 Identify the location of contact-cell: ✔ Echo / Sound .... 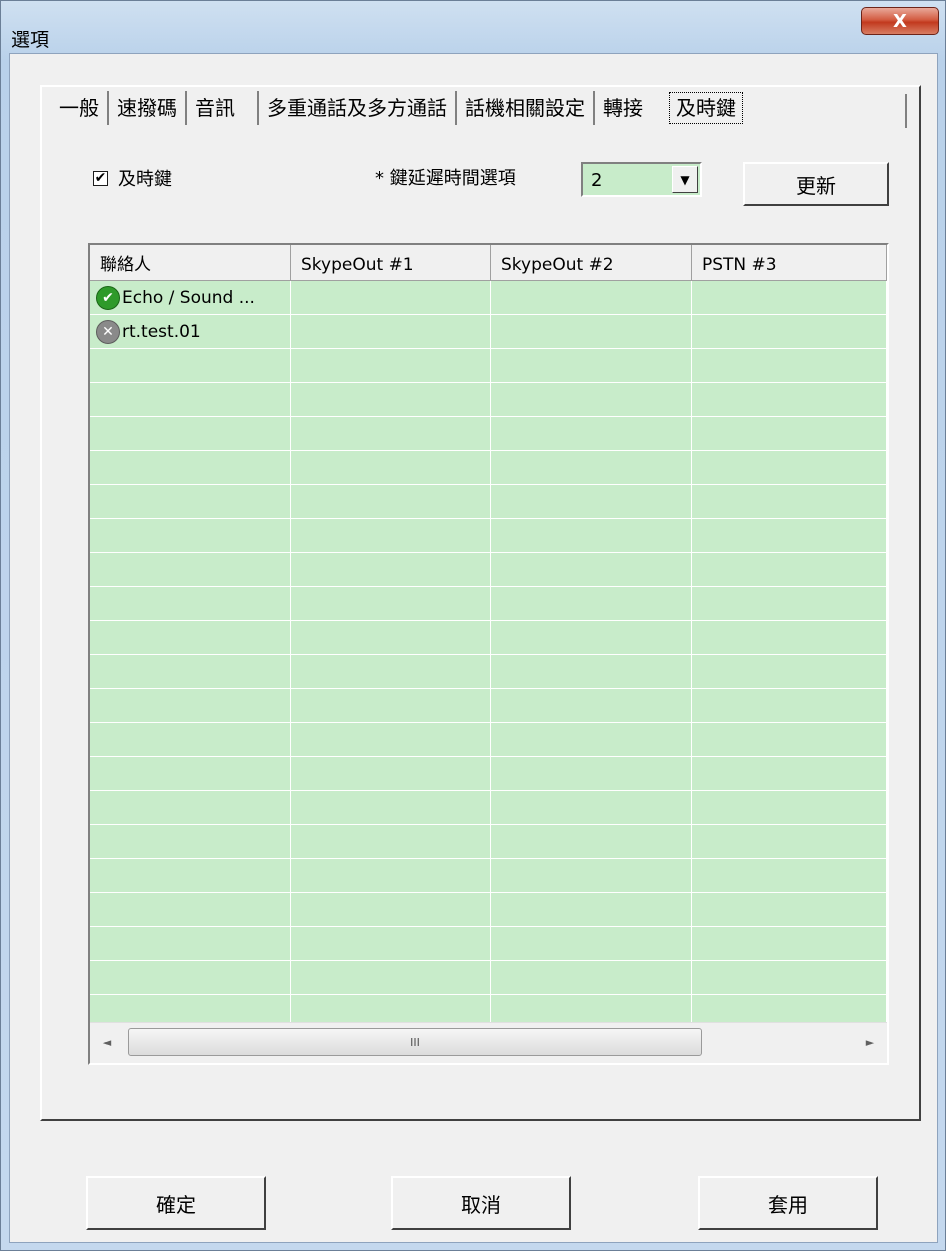
(190, 297).